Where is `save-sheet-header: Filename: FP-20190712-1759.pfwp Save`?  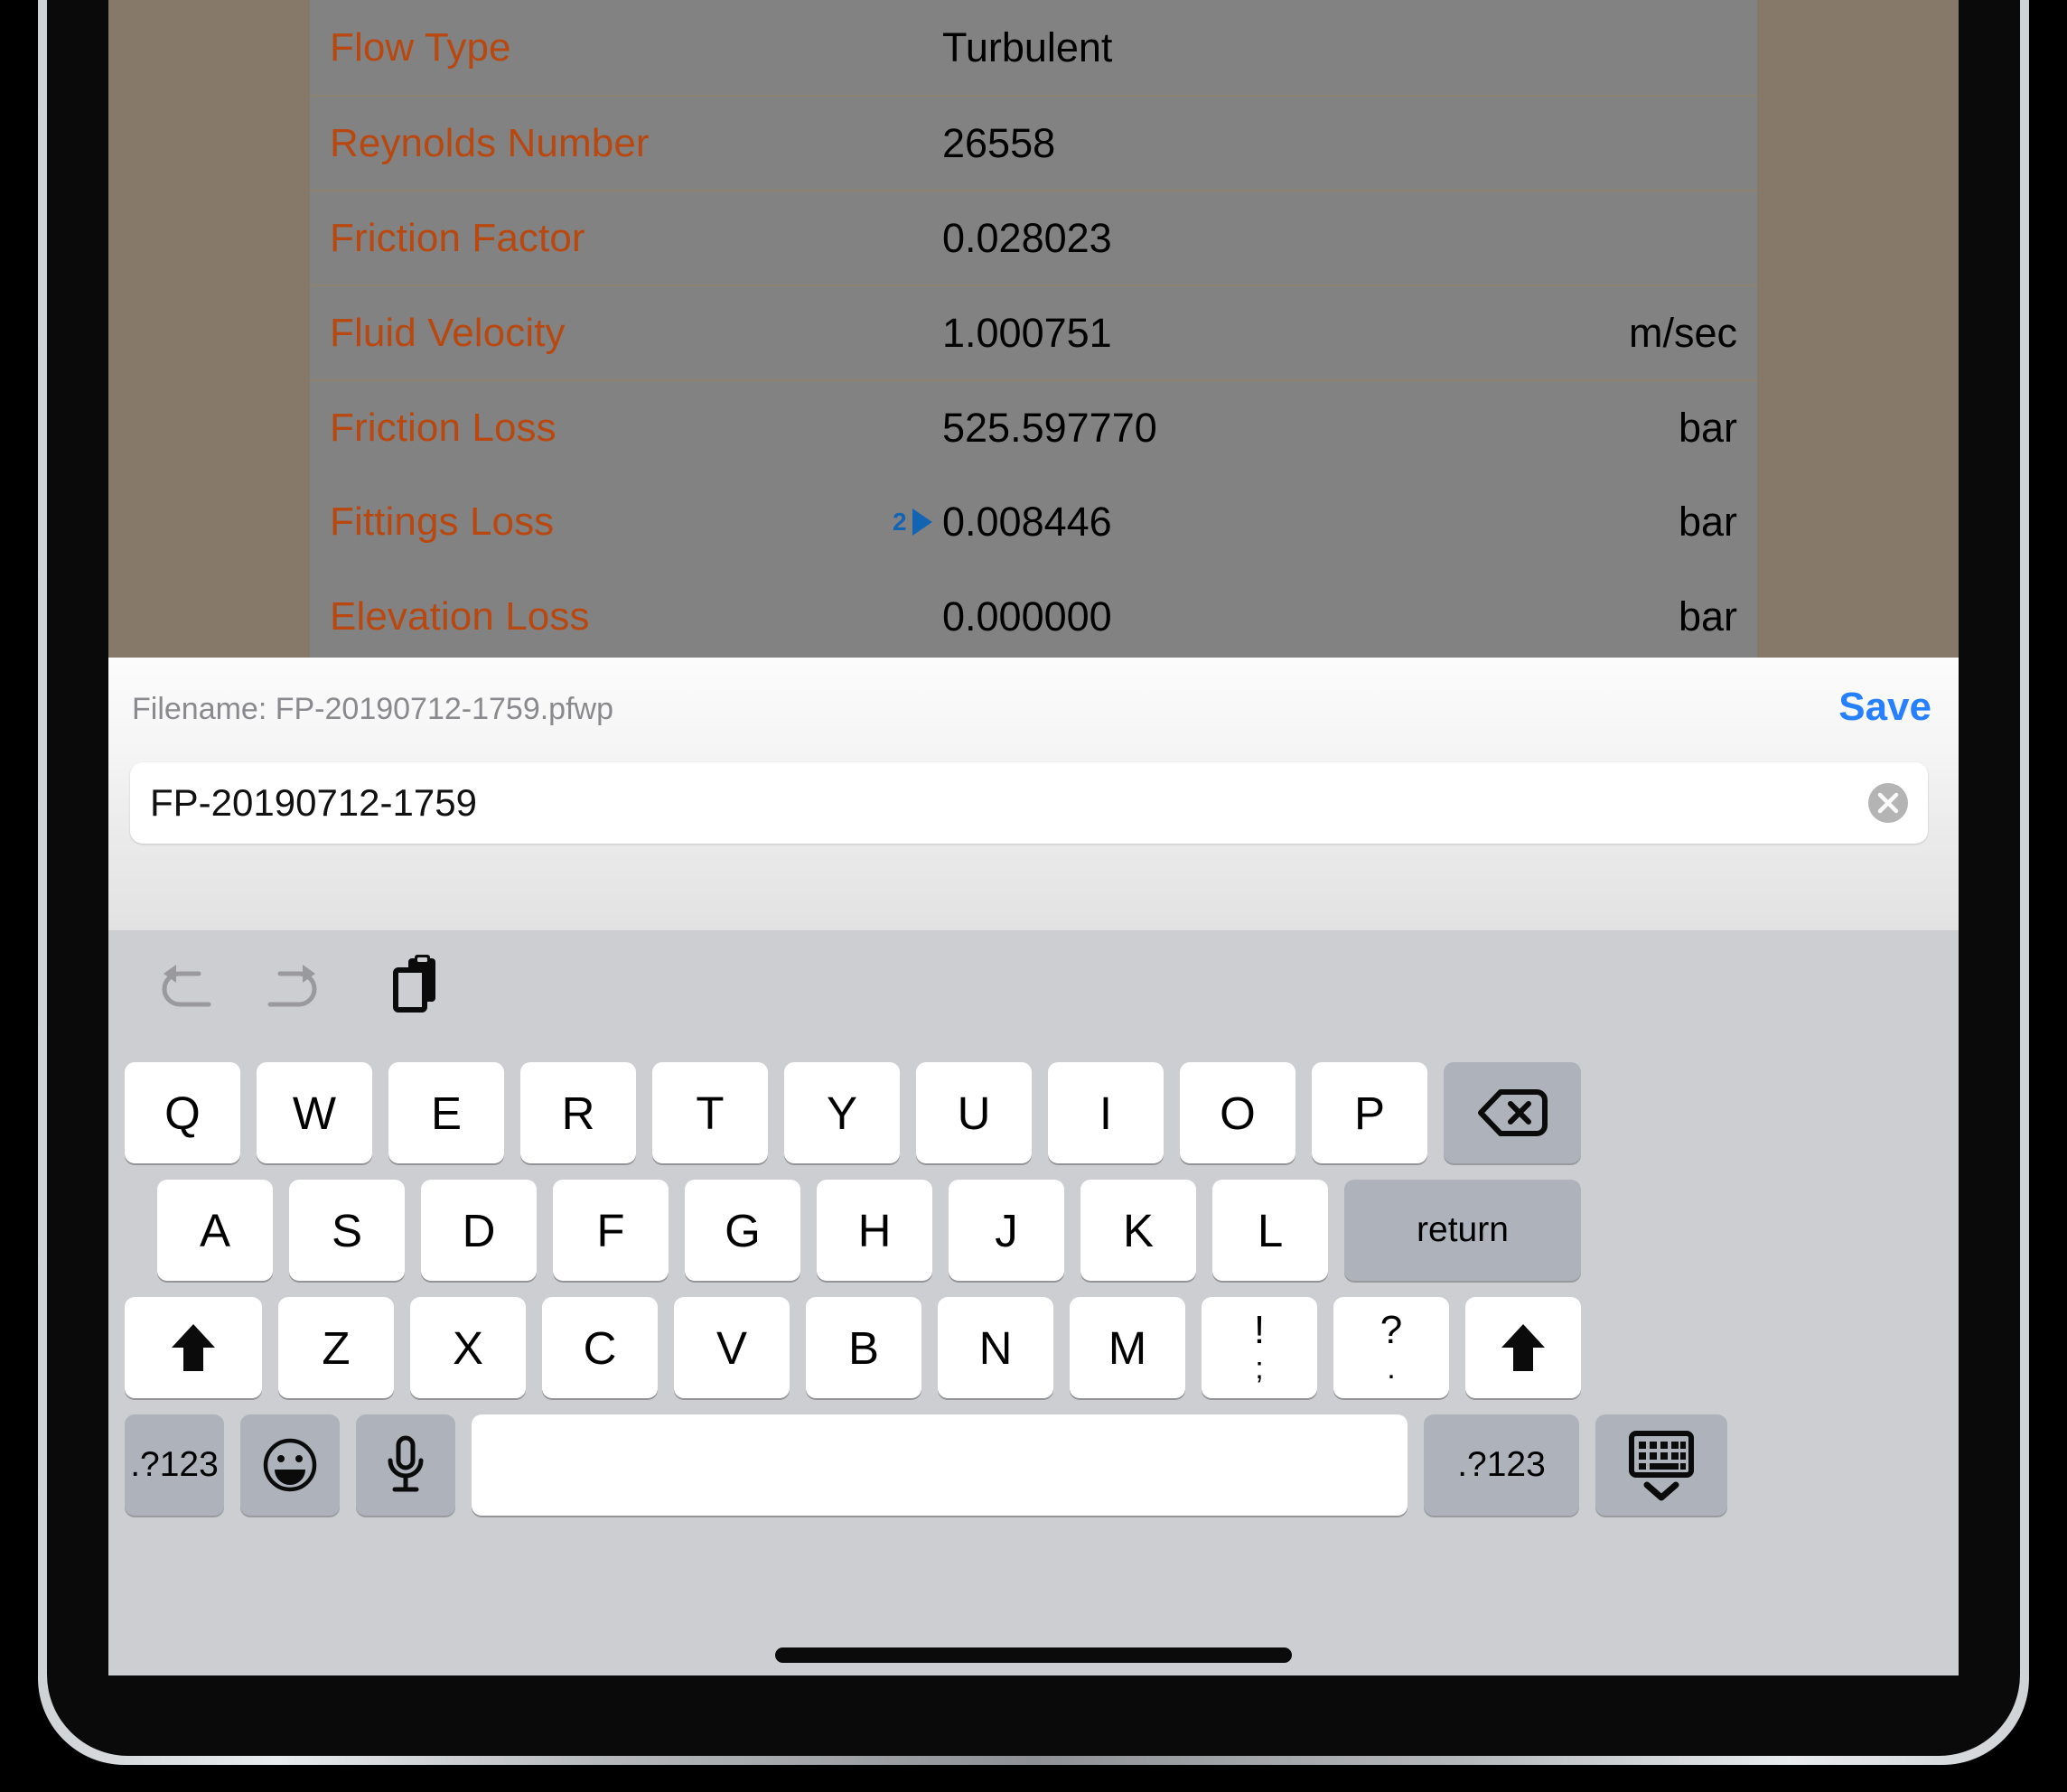 save-sheet-header: Filename: FP-20190712-1759.pfwp Save is located at coordinates (1033, 710).